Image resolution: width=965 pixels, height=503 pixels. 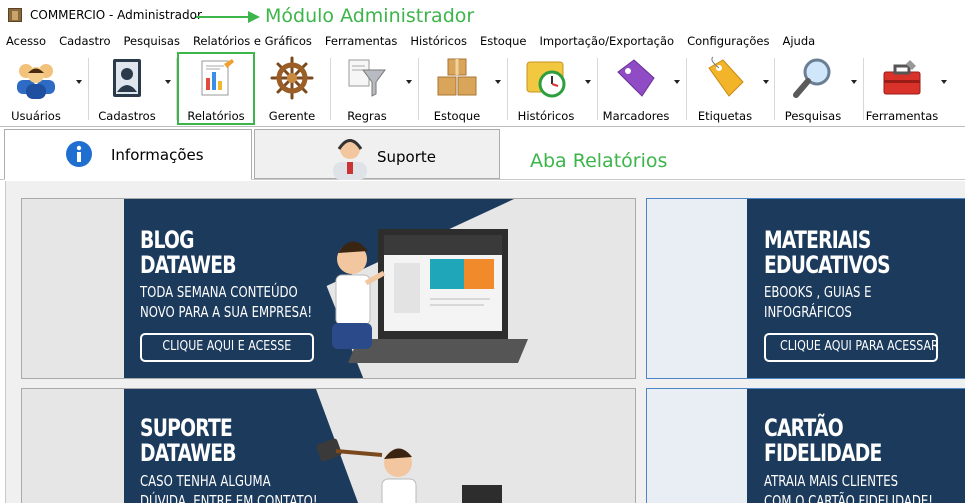 I want to click on tab-informacoes-label: Informações, so click(x=157, y=155).